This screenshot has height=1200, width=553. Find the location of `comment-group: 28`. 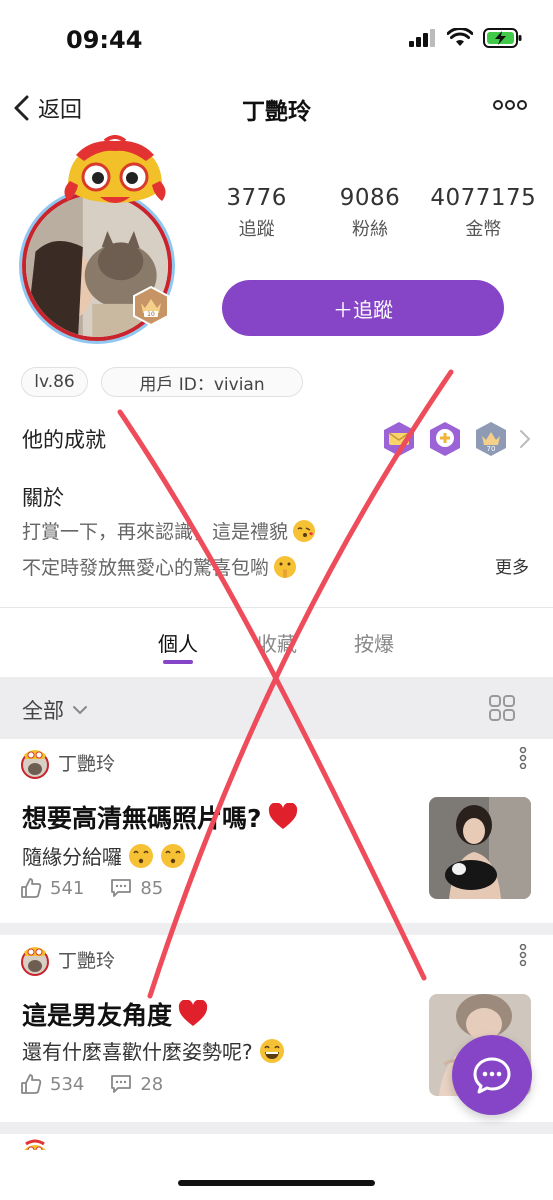

comment-group: 28 is located at coordinates (136, 1084).